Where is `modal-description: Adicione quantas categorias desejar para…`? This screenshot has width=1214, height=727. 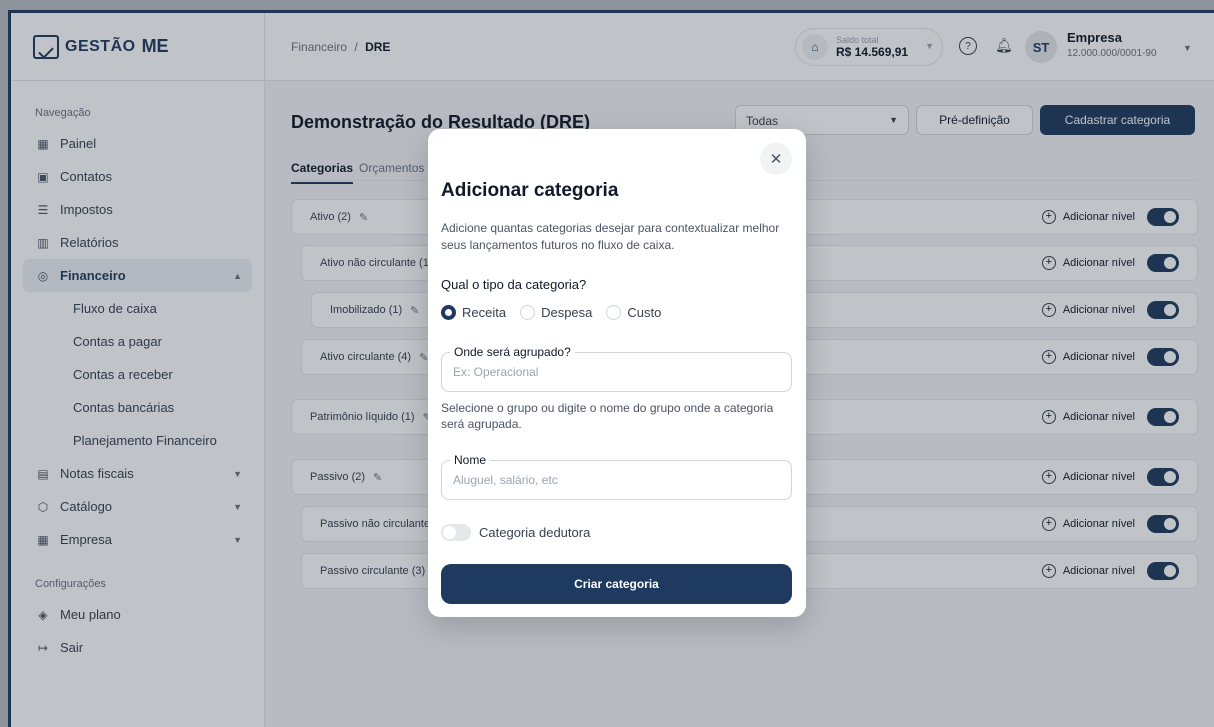
modal-description: Adicione quantas categorias desejar para… is located at coordinates (610, 236).